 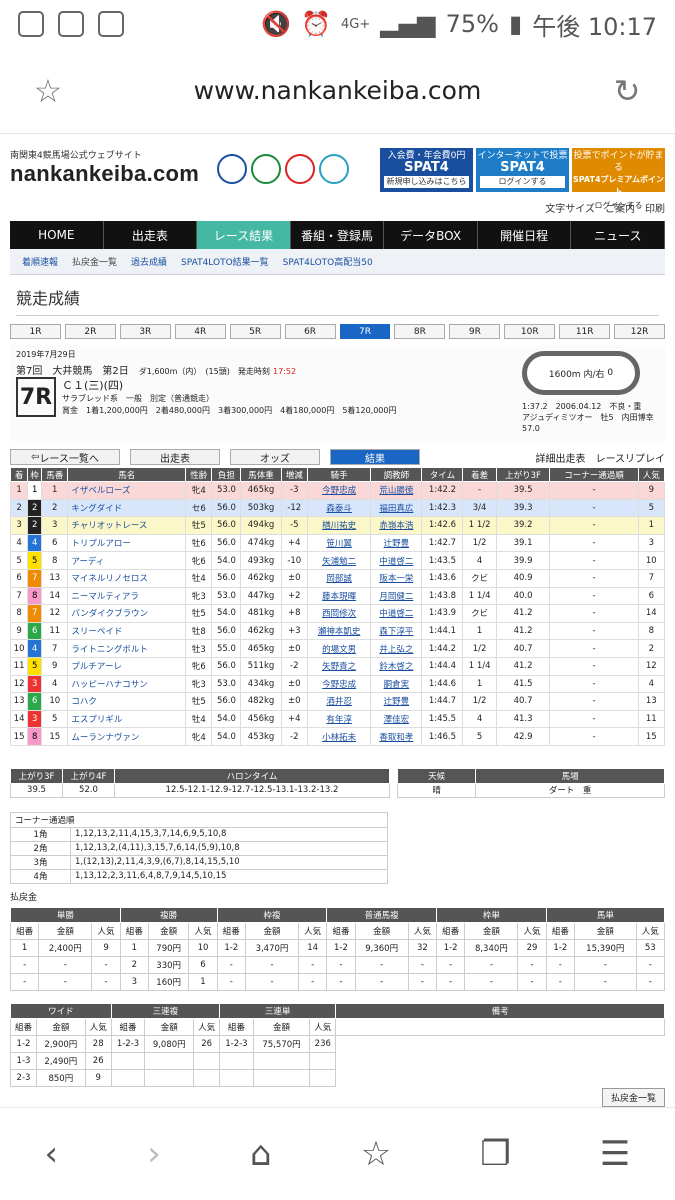 What do you see at coordinates (339, 560) in the screenshot?
I see `table-cell: 矢浦勉二` at bounding box center [339, 560].